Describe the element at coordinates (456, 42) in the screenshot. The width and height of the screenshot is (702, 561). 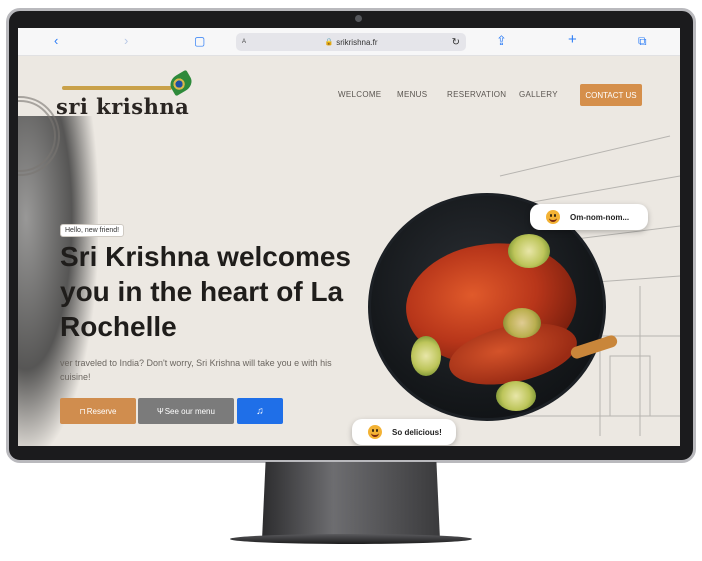
I see `reload-icon: ↻` at that location.